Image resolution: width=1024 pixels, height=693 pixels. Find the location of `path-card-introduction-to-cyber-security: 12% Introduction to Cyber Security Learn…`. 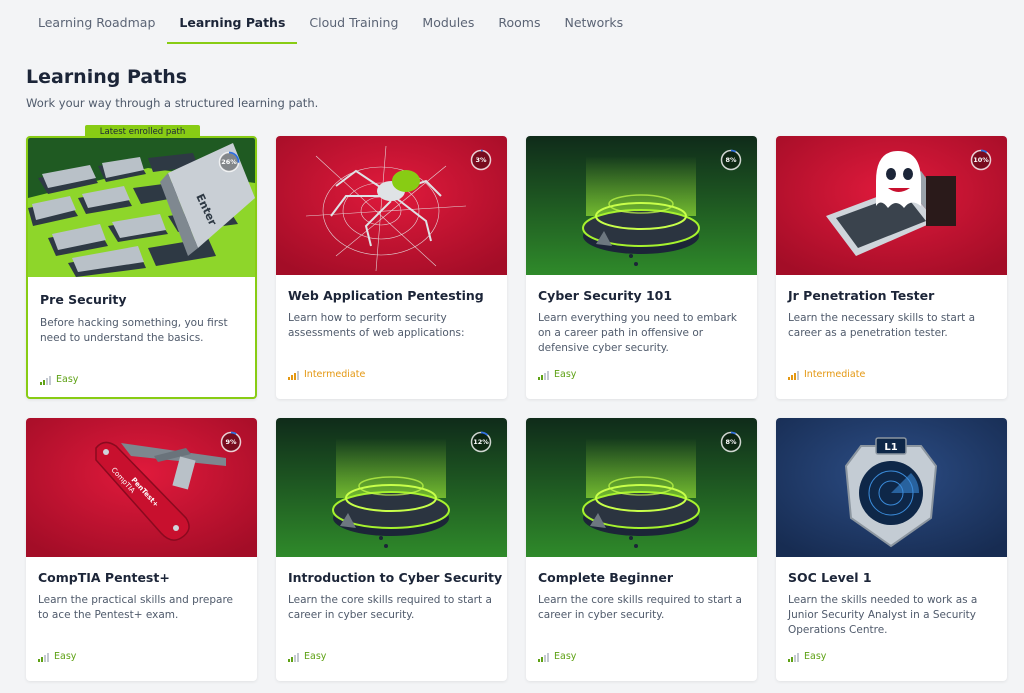

path-card-introduction-to-cyber-security: 12% Introduction to Cyber Security Learn… is located at coordinates (391, 549).